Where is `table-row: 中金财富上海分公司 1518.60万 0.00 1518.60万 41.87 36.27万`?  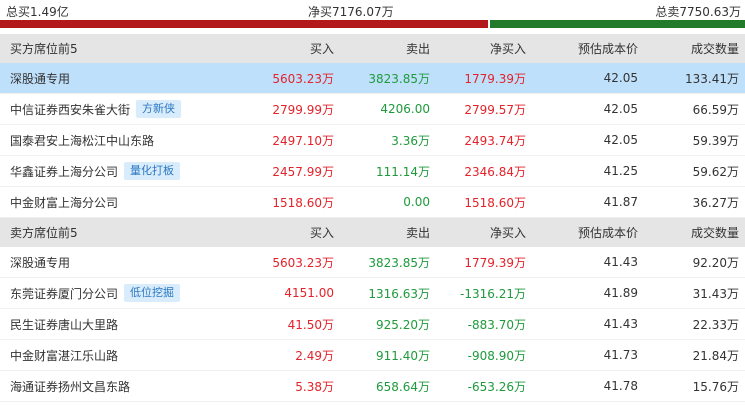 table-row: 中金财富上海分公司 1518.60万 0.00 1518.60万 41.87 36.27万 is located at coordinates (372, 202).